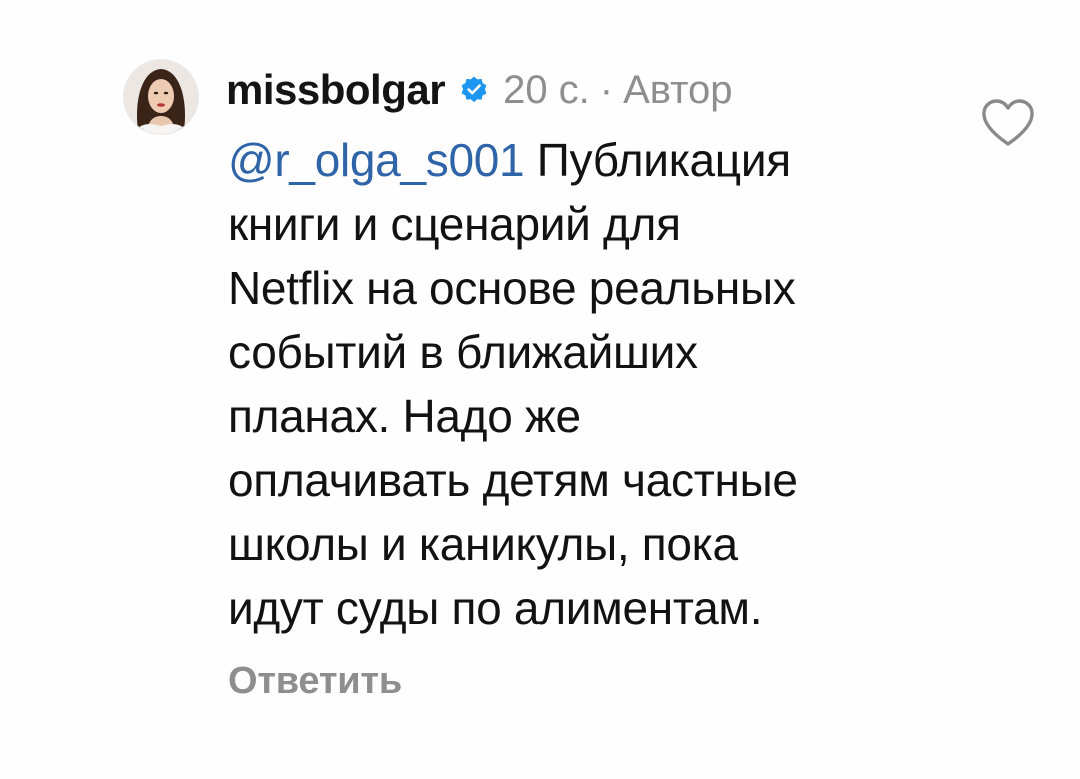 This screenshot has height=779, width=1080. I want to click on like-button, so click(1008, 123).